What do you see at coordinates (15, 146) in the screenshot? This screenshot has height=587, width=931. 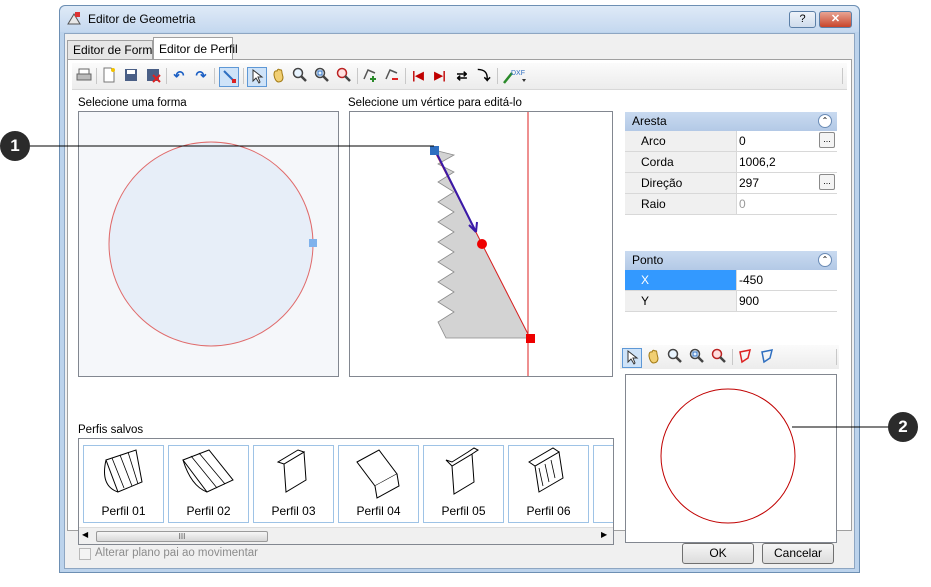 I see `callout-1: 1` at bounding box center [15, 146].